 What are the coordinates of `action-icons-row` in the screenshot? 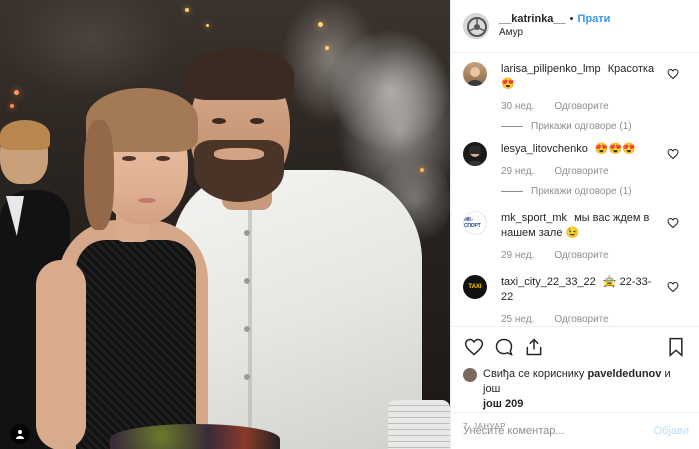 It's located at (575, 347).